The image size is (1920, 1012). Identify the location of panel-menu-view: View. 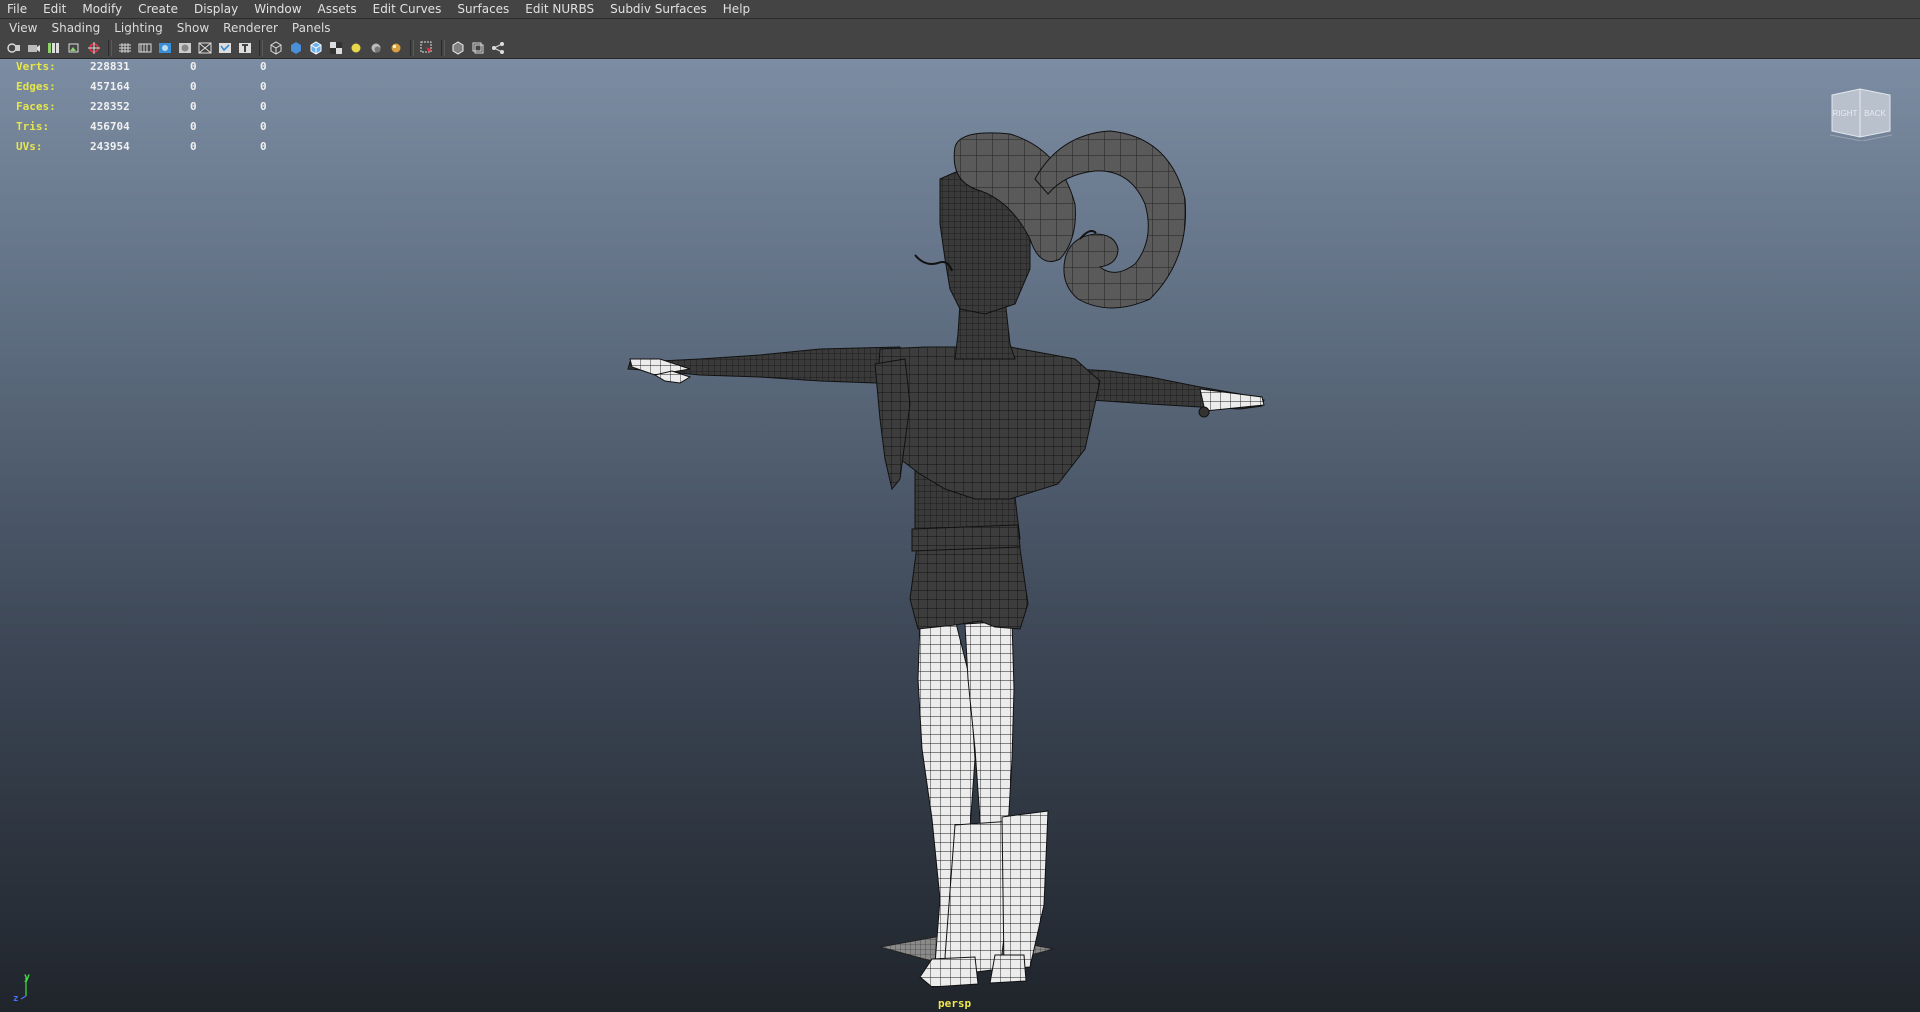
(22, 28).